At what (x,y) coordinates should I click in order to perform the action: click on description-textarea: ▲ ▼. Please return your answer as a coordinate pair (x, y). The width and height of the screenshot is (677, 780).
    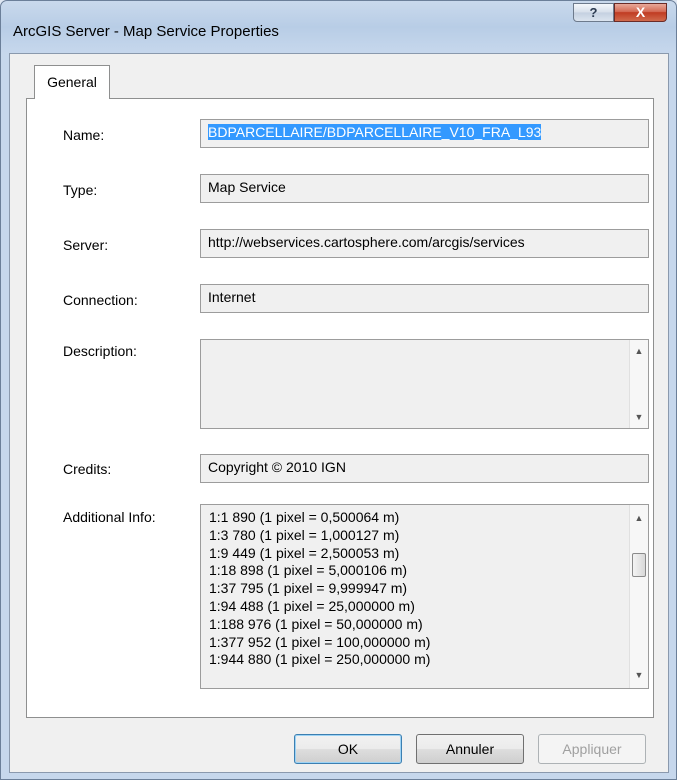
    Looking at the image, I should click on (424, 384).